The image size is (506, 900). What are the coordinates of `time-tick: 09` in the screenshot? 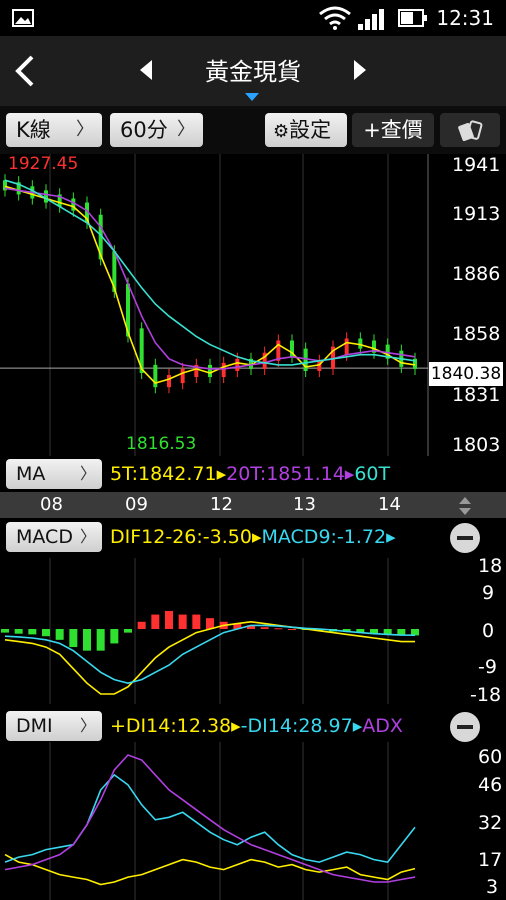 It's located at (136, 504).